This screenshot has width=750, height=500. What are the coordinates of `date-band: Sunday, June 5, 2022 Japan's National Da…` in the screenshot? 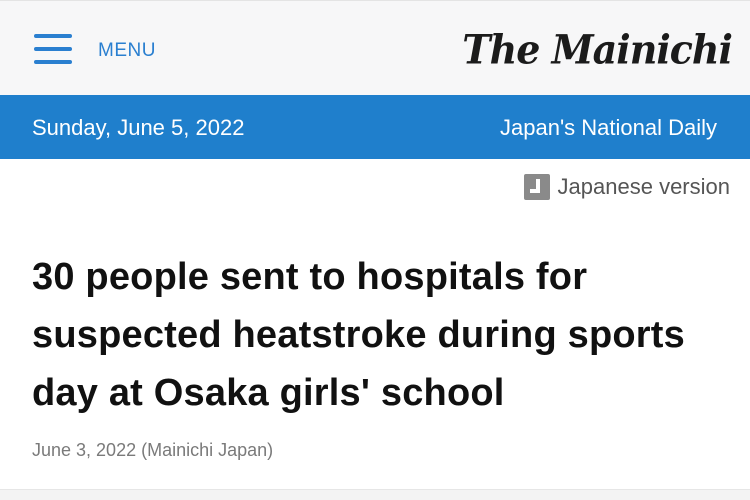 It's located at (375, 127).